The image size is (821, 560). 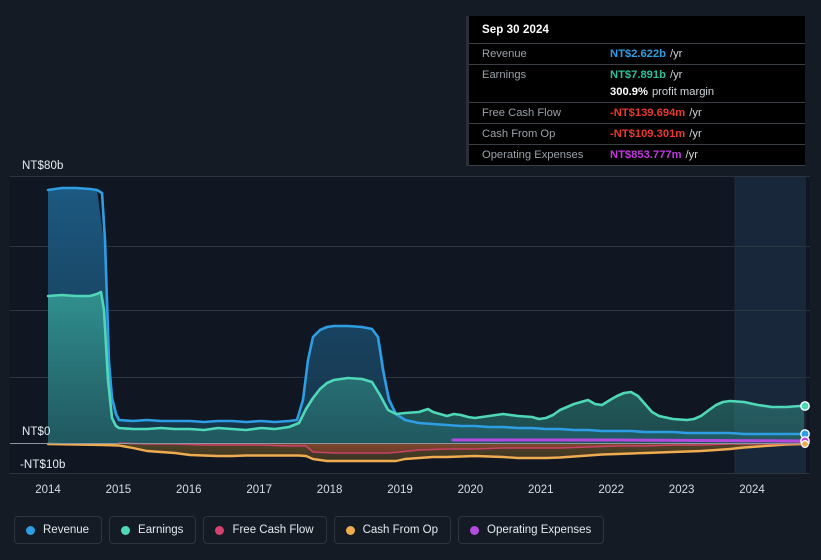 I want to click on tooltip-date: Sep 30 2024, so click(x=515, y=30).